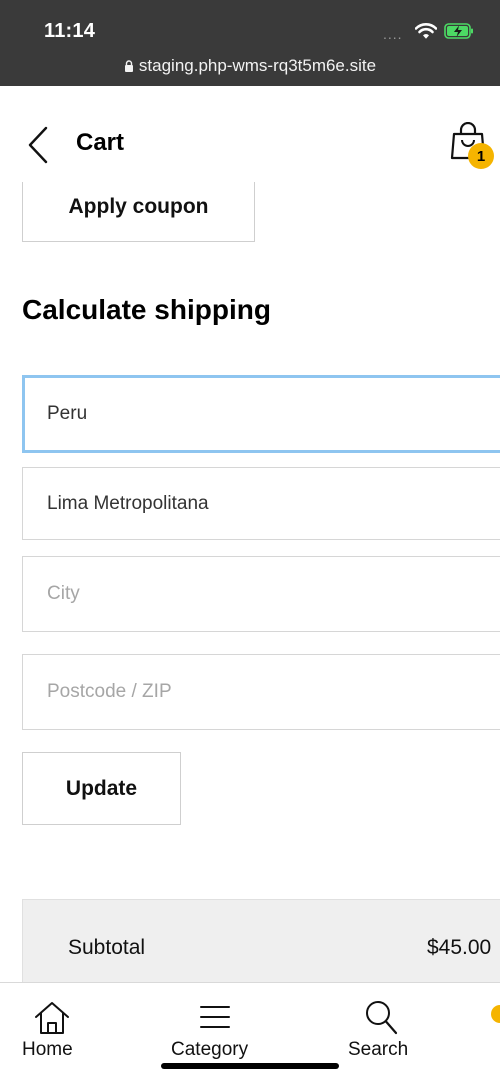 The image size is (500, 1080). What do you see at coordinates (261, 414) in the screenshot?
I see `country-select: Peru` at bounding box center [261, 414].